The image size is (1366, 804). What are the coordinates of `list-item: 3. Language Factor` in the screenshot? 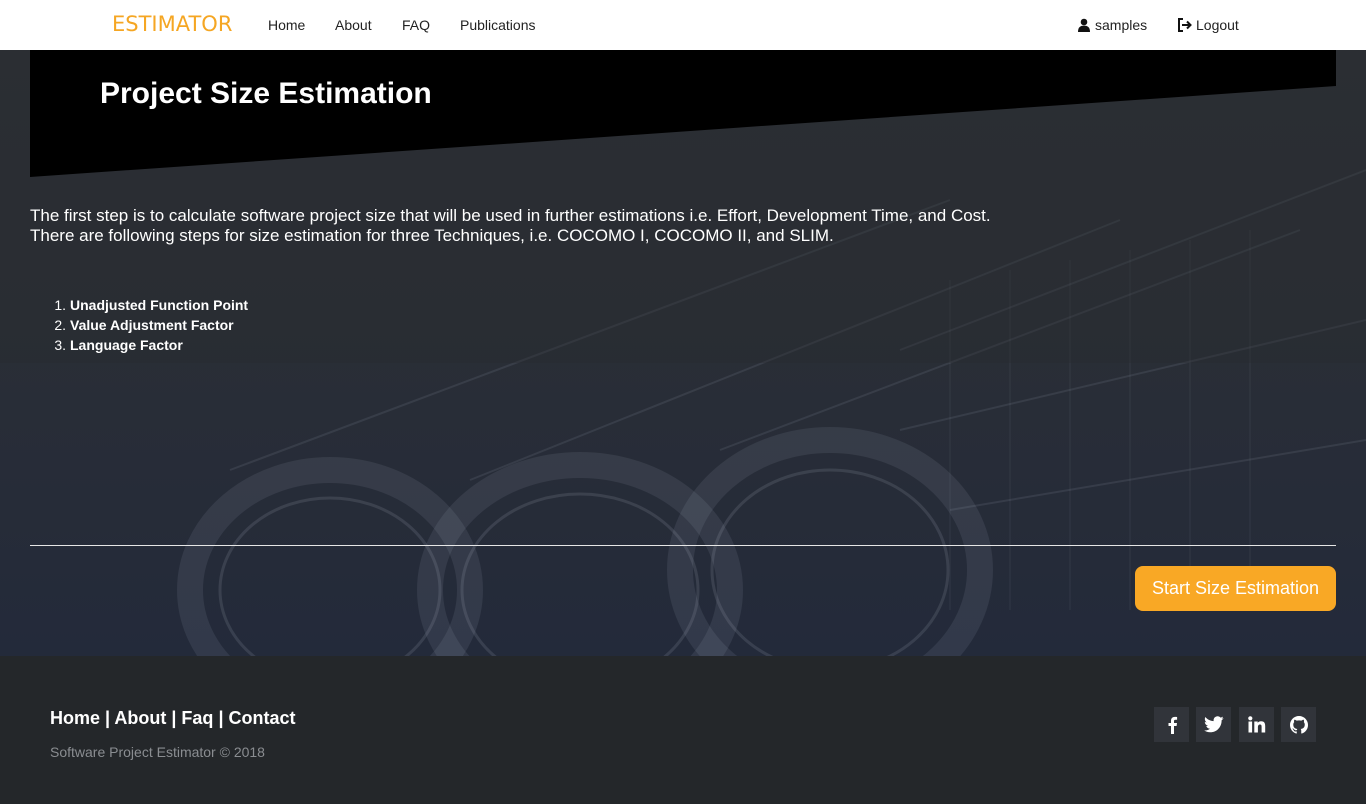 It's located at (139, 345).